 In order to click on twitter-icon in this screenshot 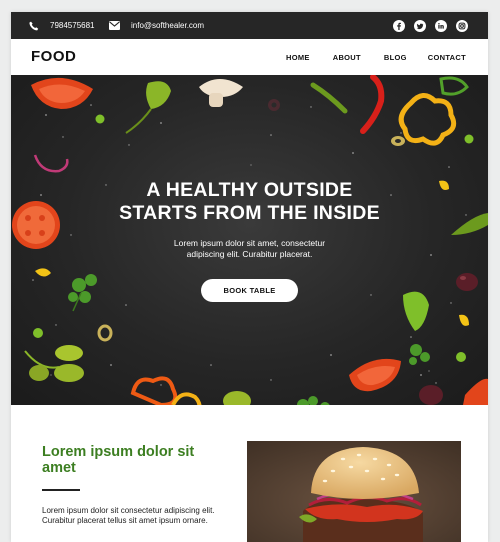, I will do `click(420, 25)`.